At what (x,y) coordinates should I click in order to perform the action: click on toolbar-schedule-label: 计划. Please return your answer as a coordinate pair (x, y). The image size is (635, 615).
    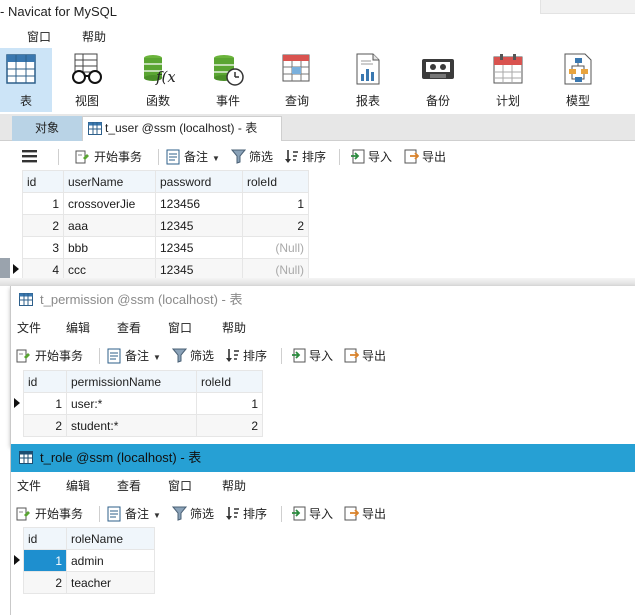
    Looking at the image, I should click on (507, 101).